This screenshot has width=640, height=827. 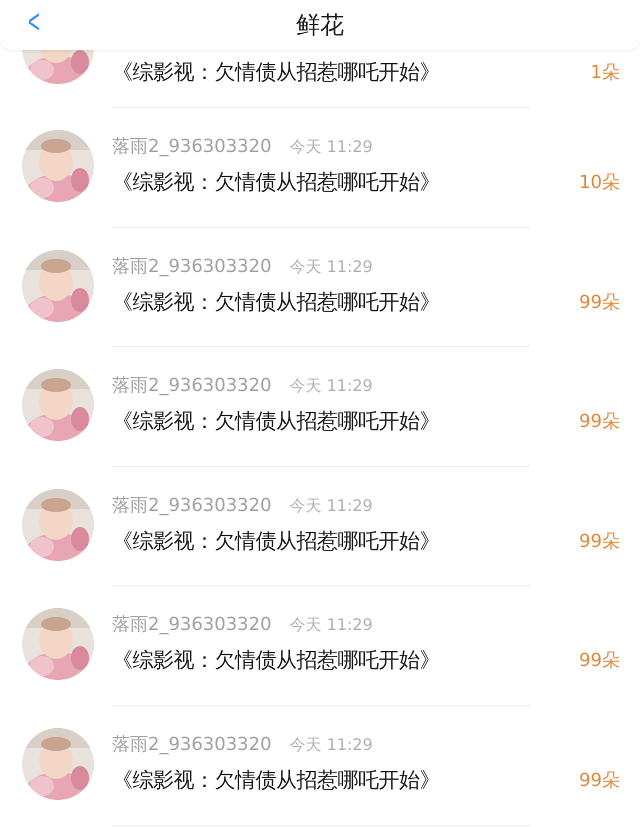 I want to click on back-button: <, so click(x=34, y=22).